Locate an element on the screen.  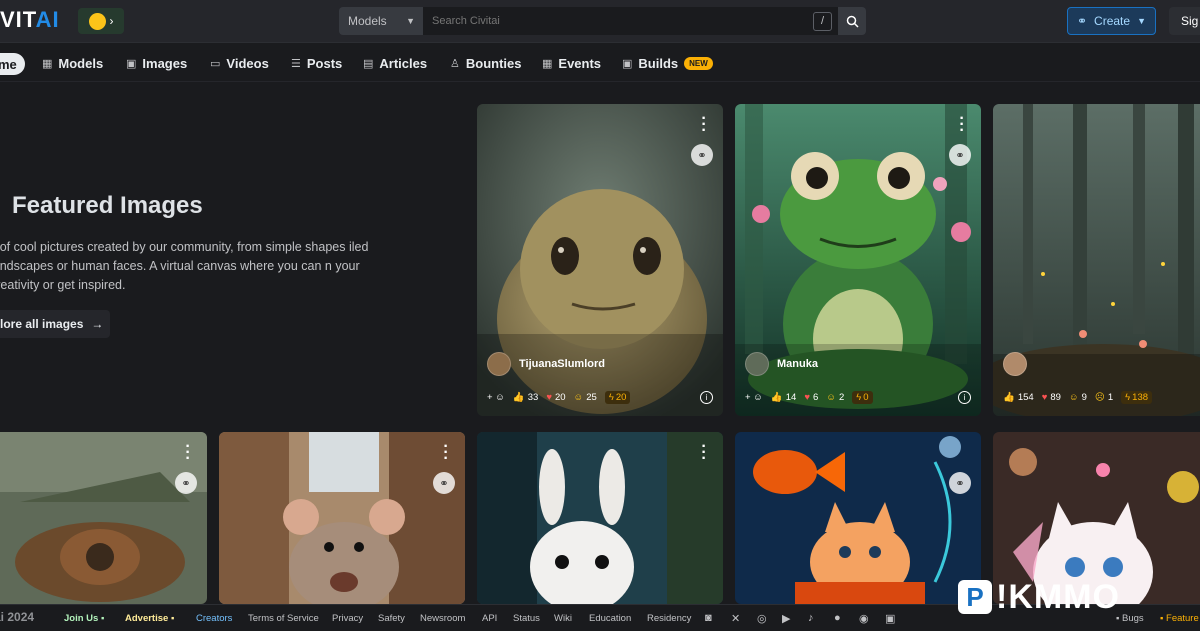
chevron-down-icon: ▼ is located at coordinates (1141, 21).